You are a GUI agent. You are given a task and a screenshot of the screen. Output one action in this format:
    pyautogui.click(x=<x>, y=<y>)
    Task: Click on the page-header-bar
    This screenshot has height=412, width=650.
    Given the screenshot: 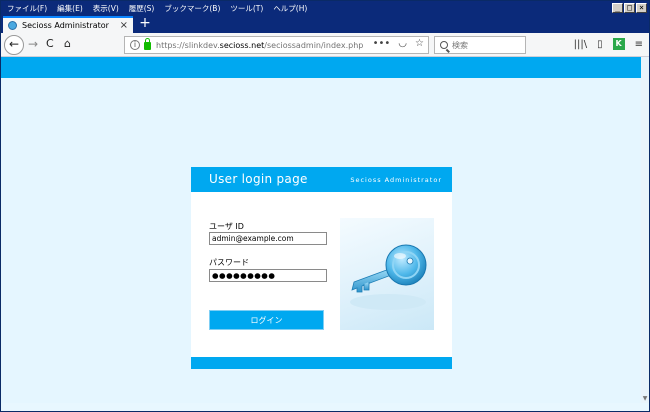 What is the action you would take?
    pyautogui.click(x=321, y=67)
    